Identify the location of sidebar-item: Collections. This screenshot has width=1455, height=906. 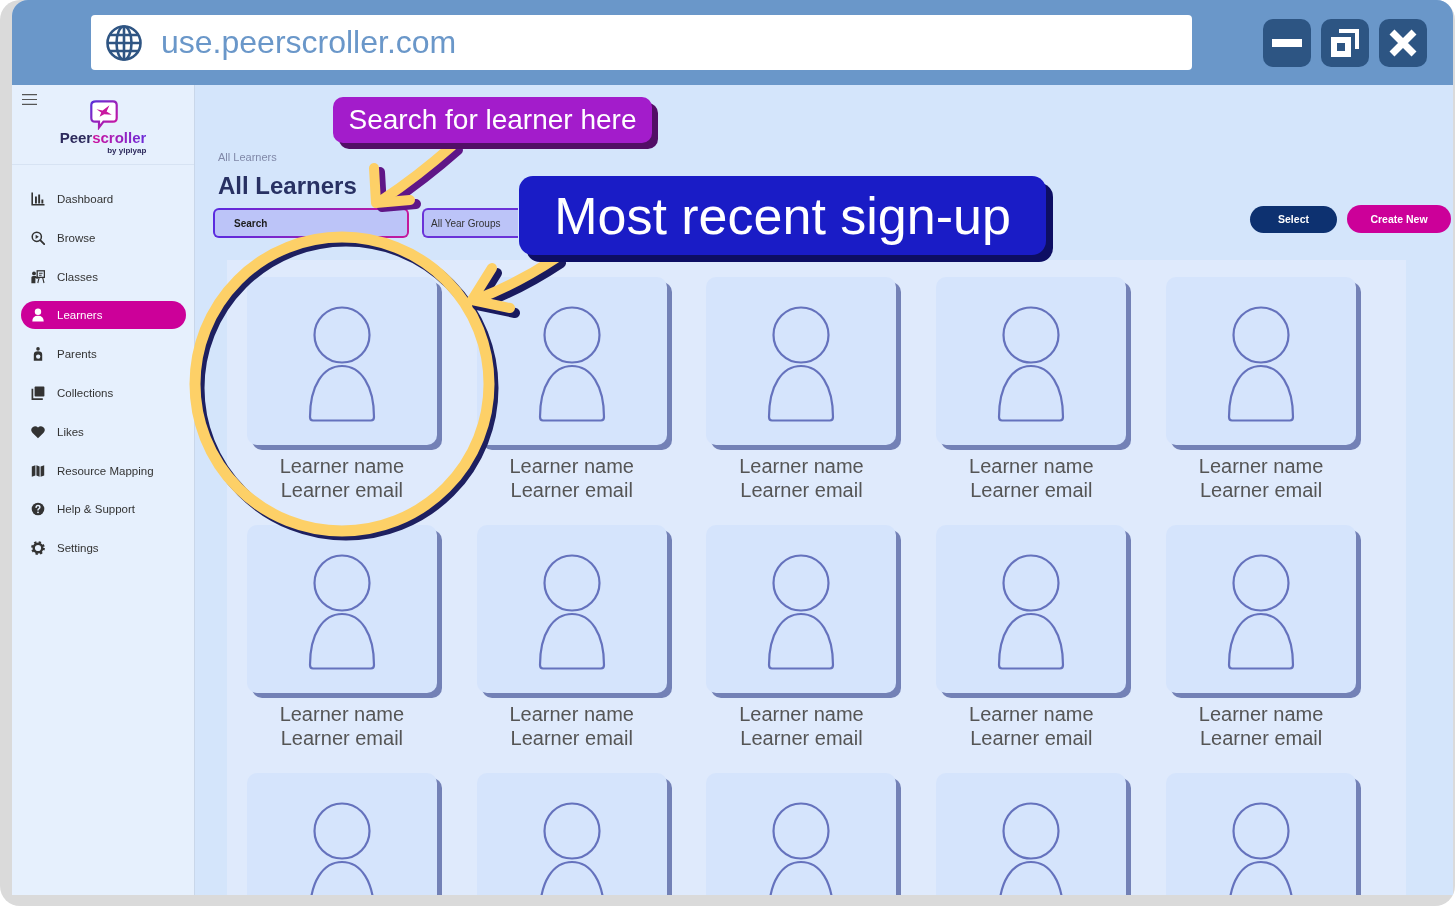
(103, 393).